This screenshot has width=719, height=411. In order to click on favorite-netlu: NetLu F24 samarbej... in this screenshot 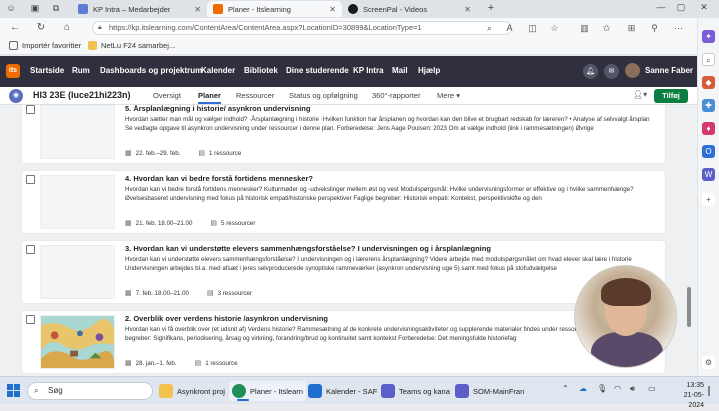, I will do `click(131, 45)`.